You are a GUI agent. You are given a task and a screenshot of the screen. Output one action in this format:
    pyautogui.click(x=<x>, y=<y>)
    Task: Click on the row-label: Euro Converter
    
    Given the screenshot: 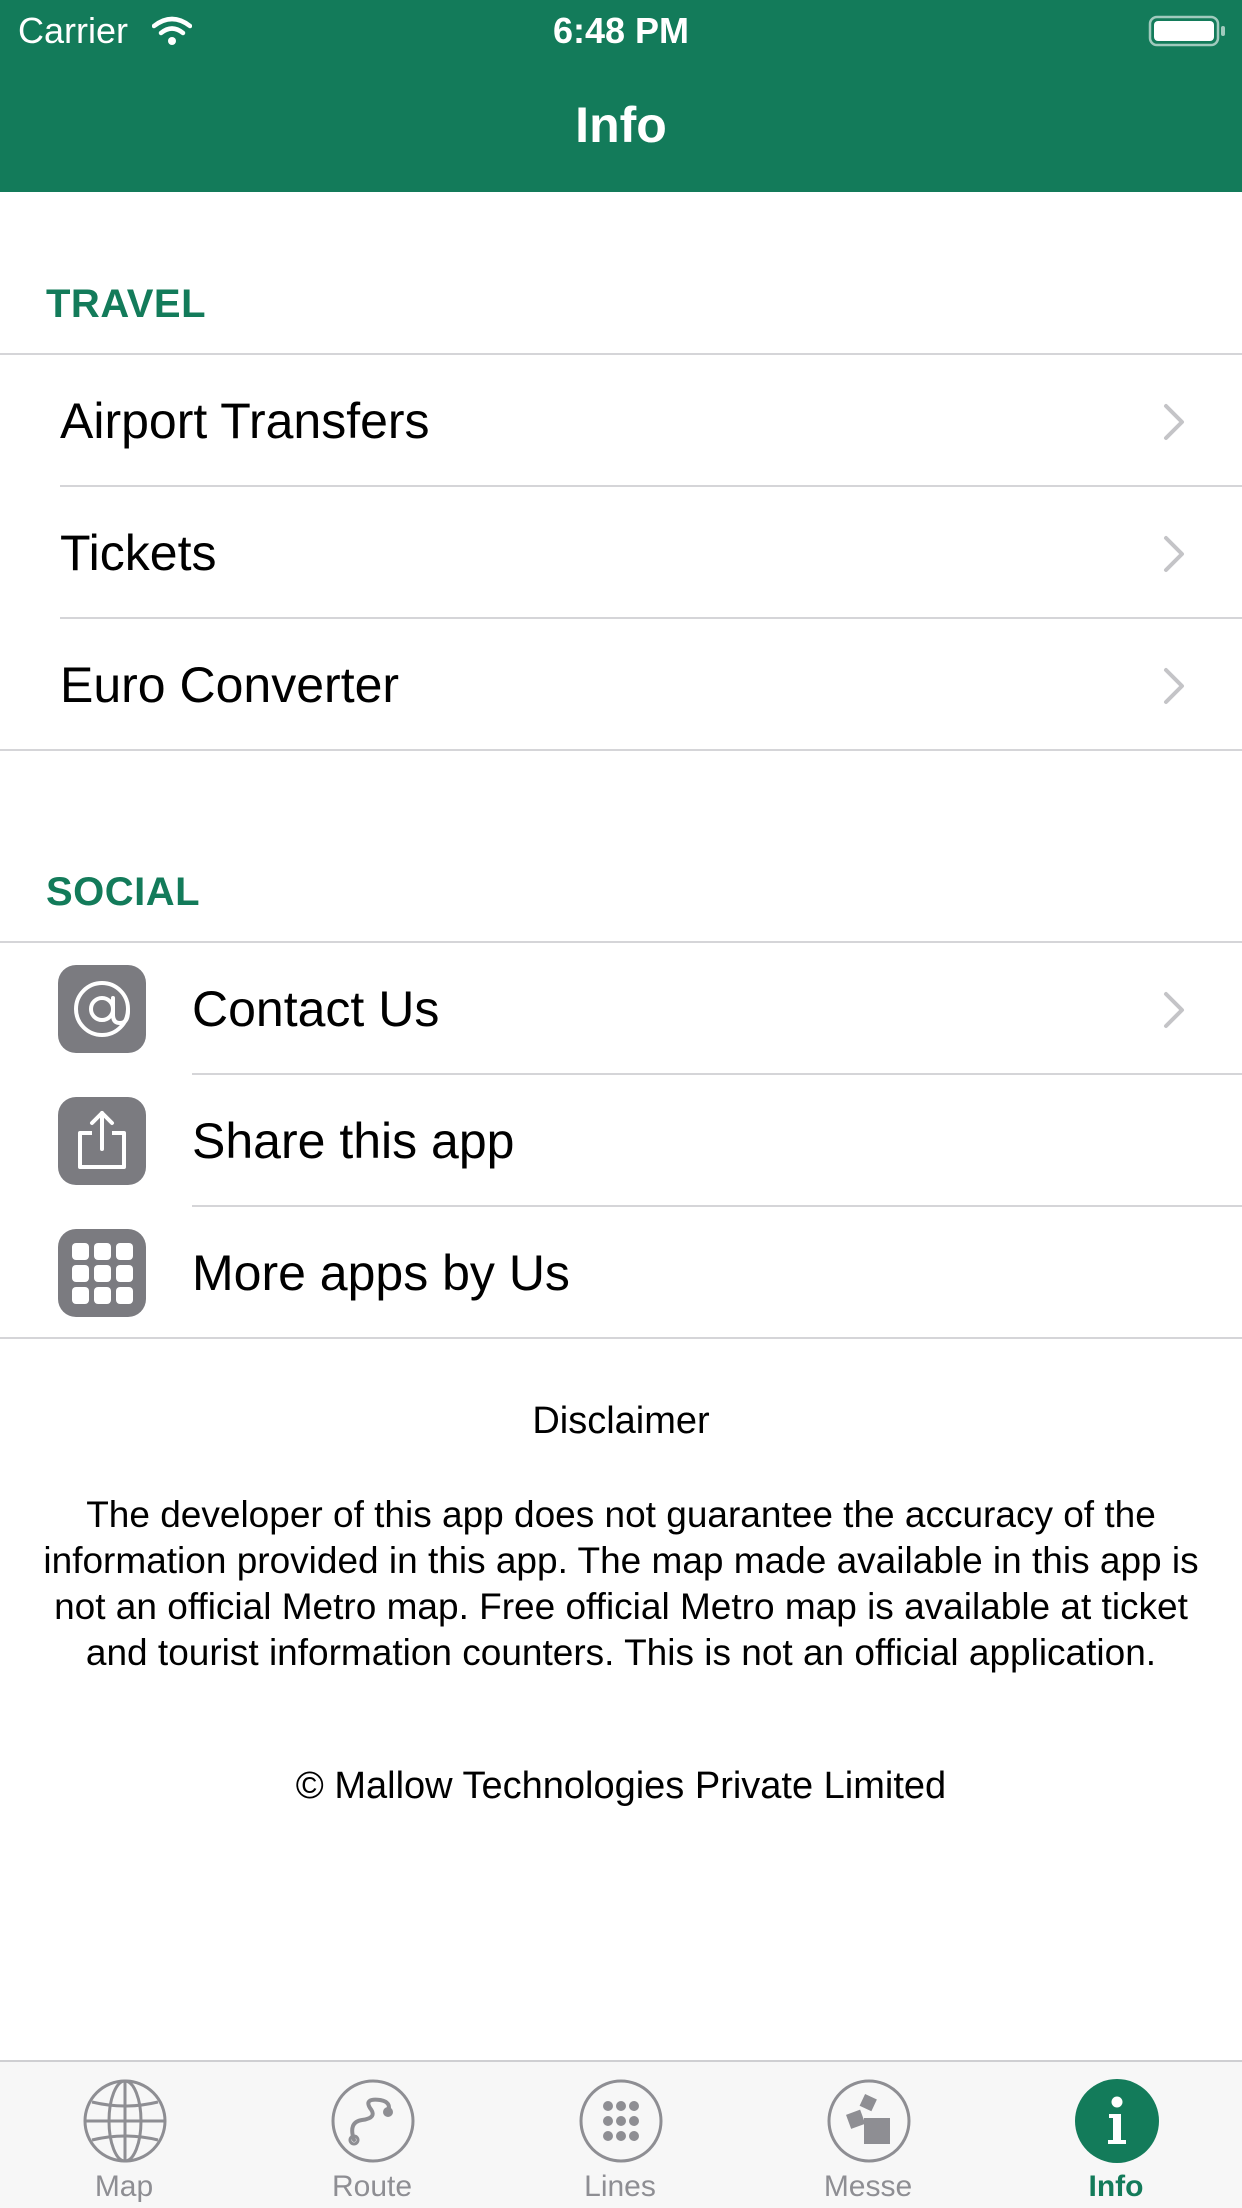 What is the action you would take?
    pyautogui.click(x=230, y=685)
    